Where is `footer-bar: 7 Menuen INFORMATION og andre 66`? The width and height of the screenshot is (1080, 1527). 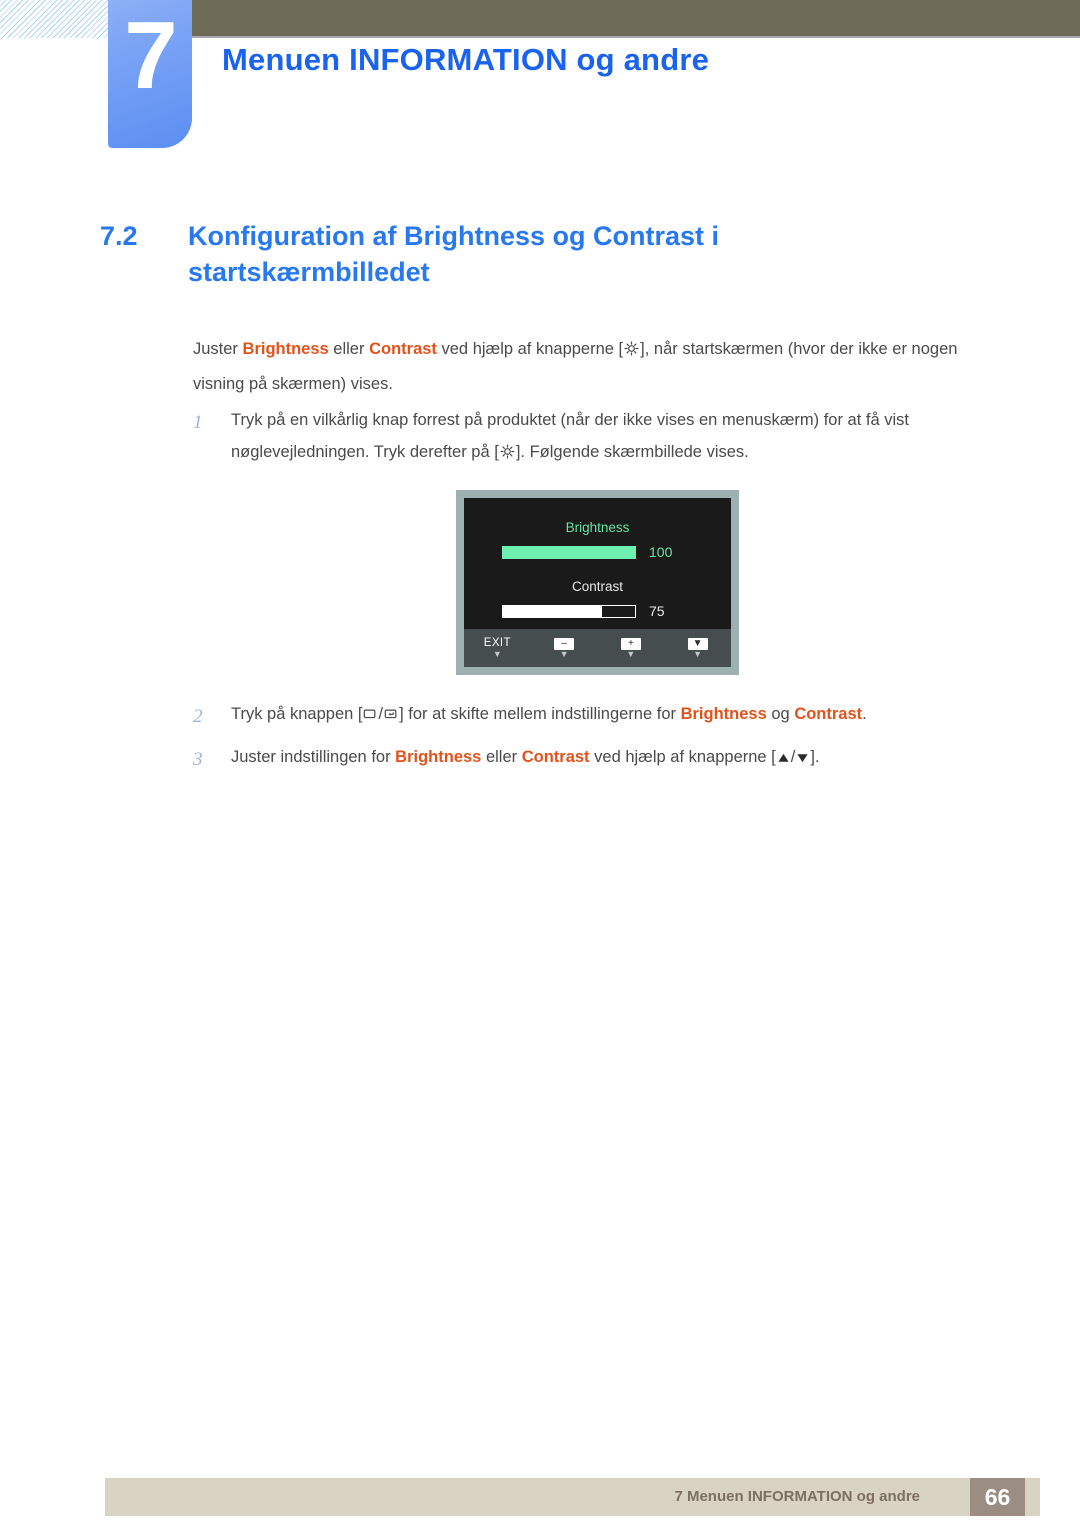 footer-bar: 7 Menuen INFORMATION og andre 66 is located at coordinates (572, 1497).